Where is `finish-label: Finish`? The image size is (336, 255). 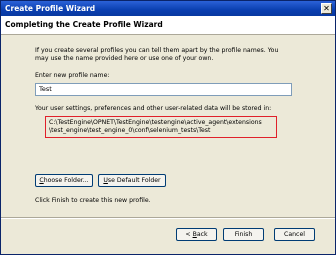 finish-label: Finish is located at coordinates (243, 234).